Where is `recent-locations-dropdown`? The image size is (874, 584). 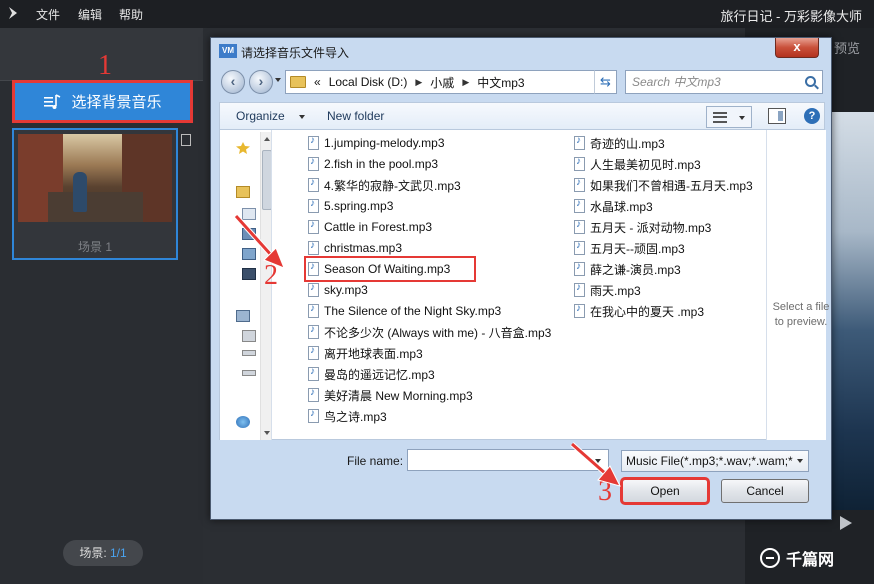 recent-locations-dropdown is located at coordinates (278, 80).